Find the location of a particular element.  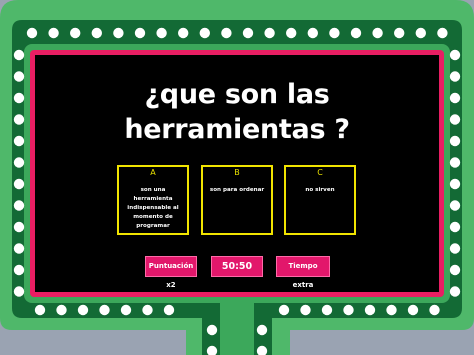

answer-text: no sirven is located at coordinates (320, 190).